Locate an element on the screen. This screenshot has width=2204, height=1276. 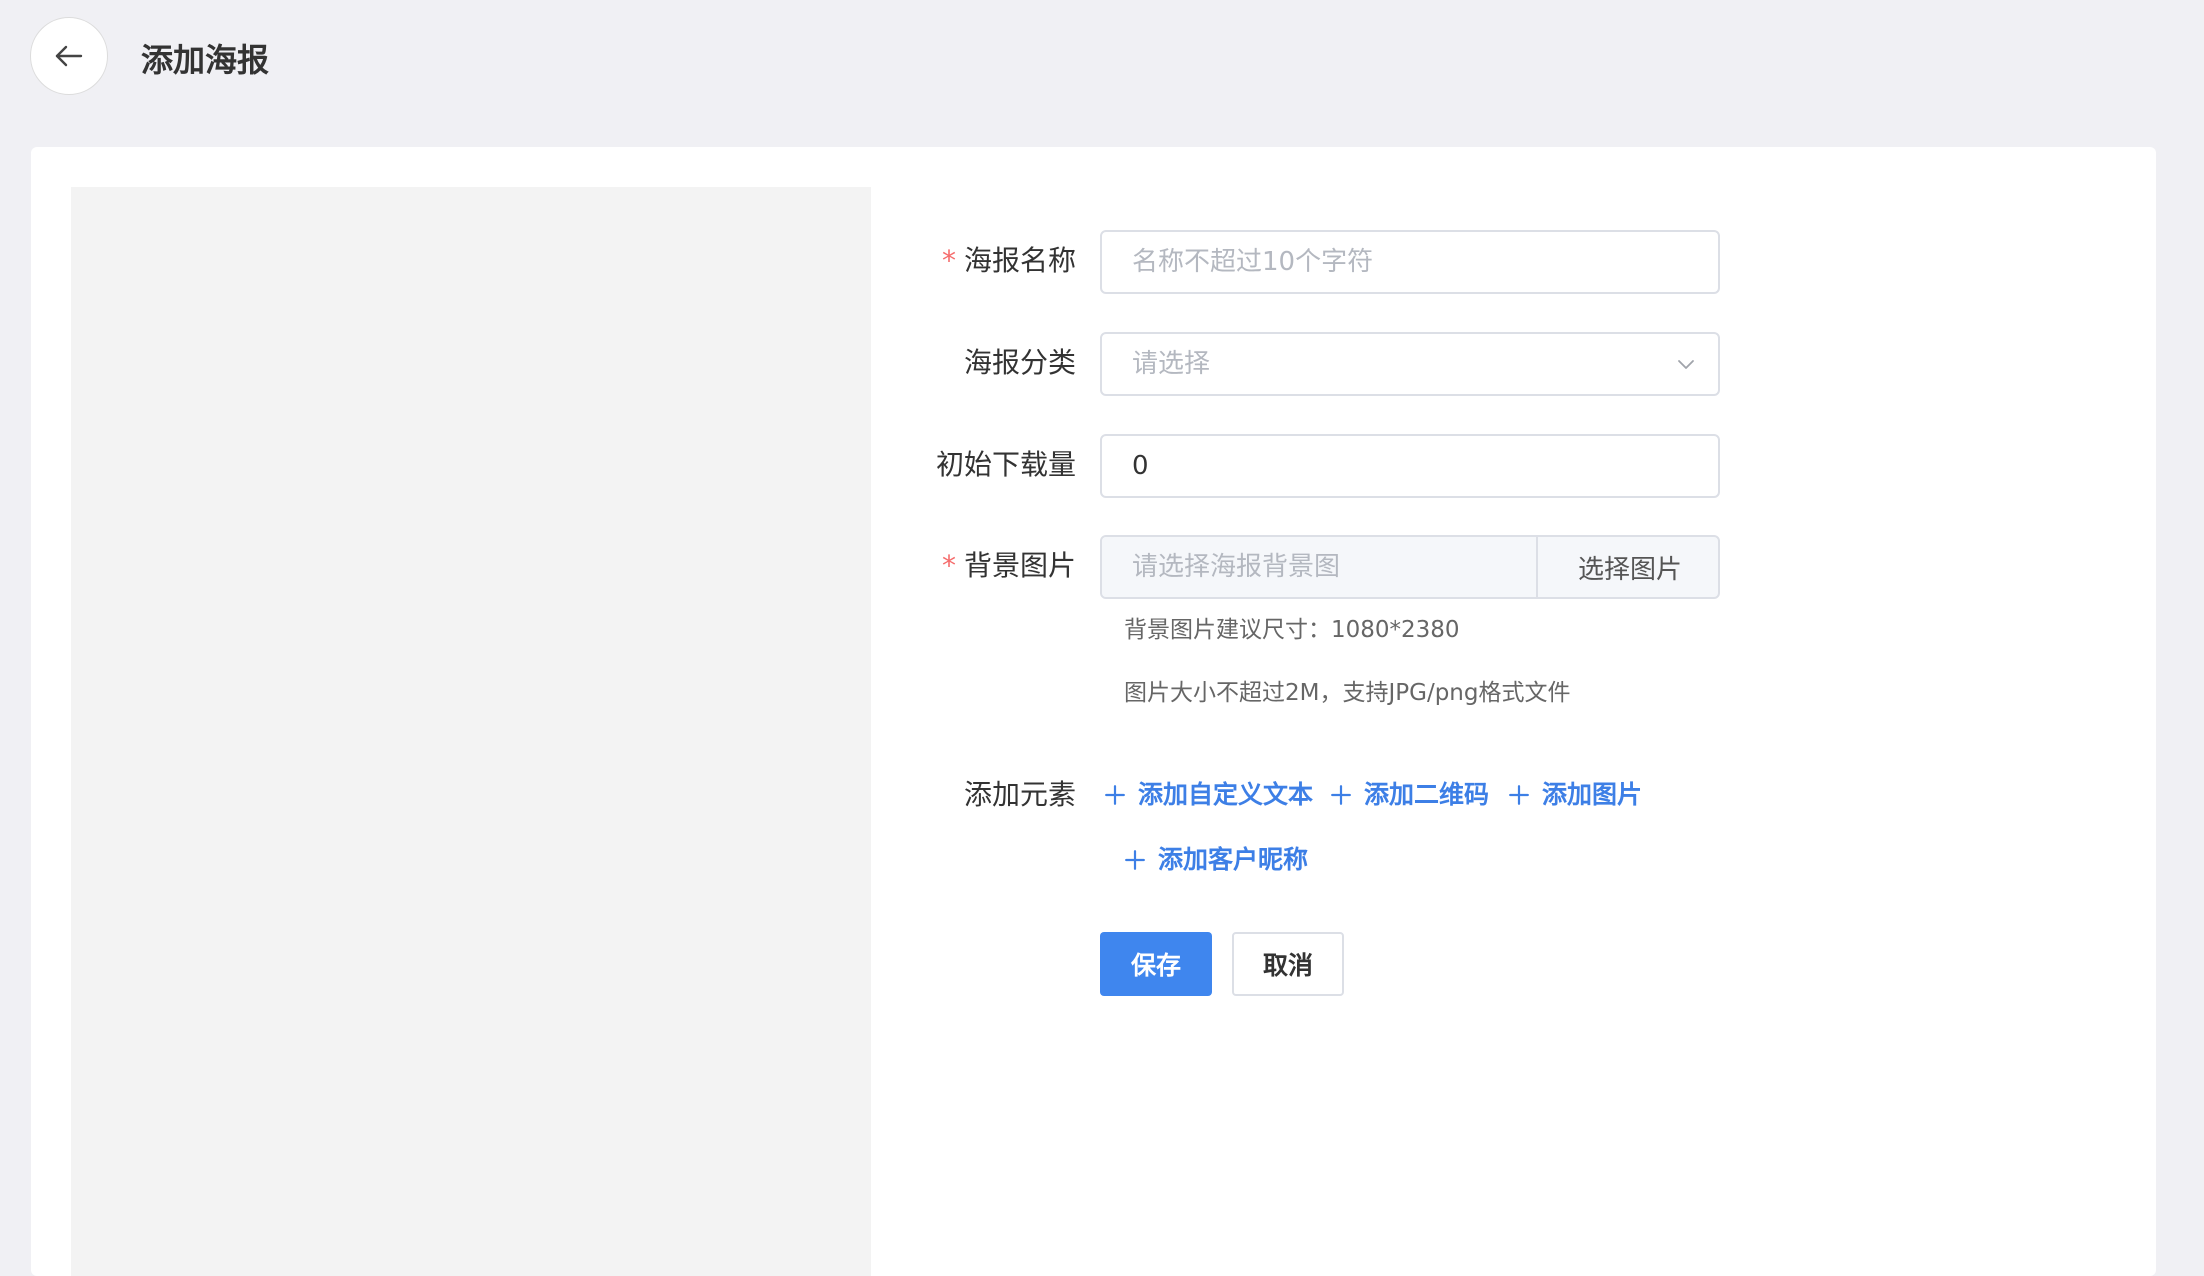
poster-category-label: 海报分类 is located at coordinates (1019, 362).